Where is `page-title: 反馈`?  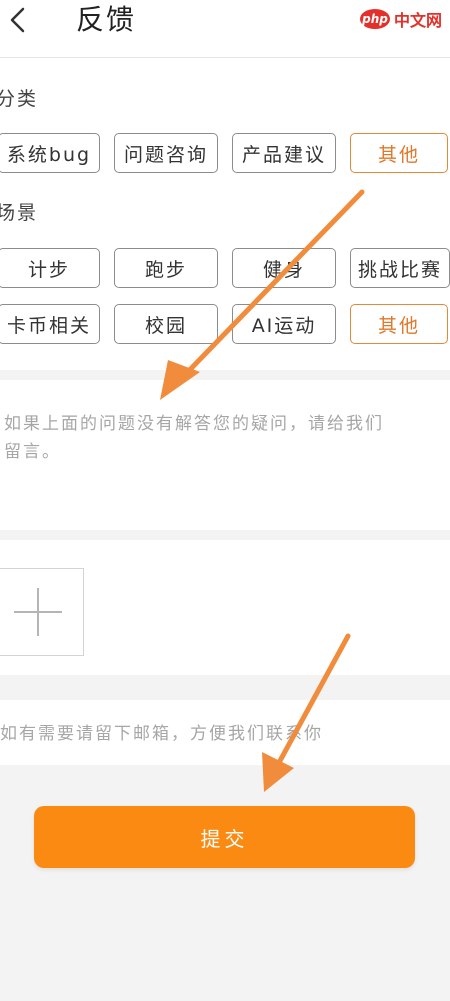 page-title: 反馈 is located at coordinates (106, 19).